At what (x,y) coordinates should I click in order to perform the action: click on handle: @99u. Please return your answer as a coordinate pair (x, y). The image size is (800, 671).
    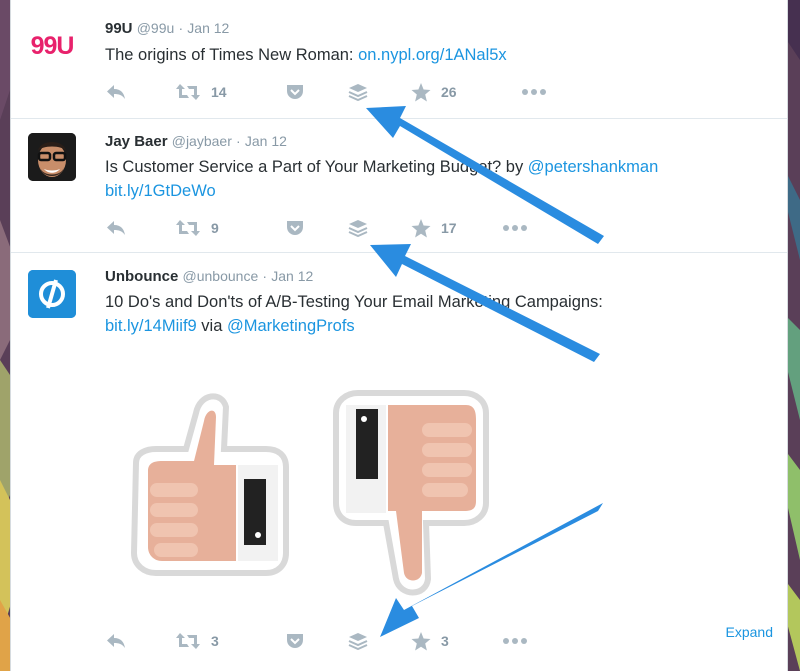
    Looking at the image, I should click on (156, 28).